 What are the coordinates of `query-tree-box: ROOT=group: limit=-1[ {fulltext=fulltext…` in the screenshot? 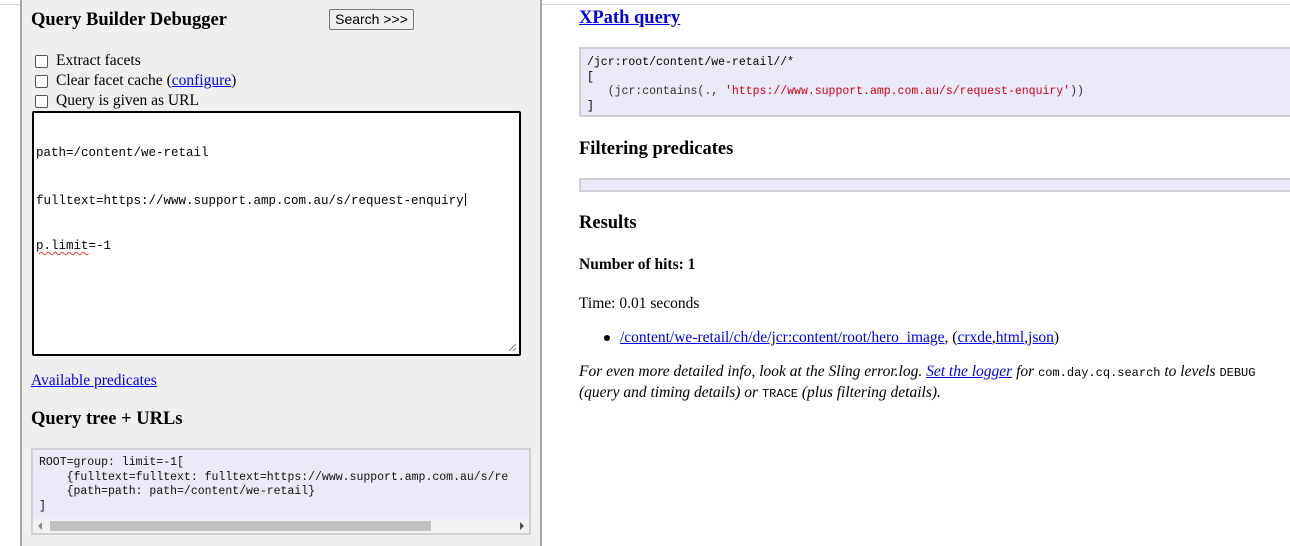 It's located at (281, 491).